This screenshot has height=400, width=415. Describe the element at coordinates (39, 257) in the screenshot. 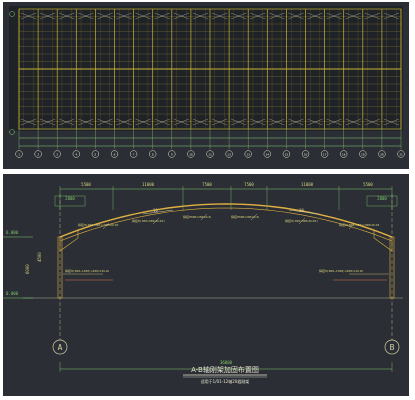

I see `height-dimension-text: 4500` at that location.